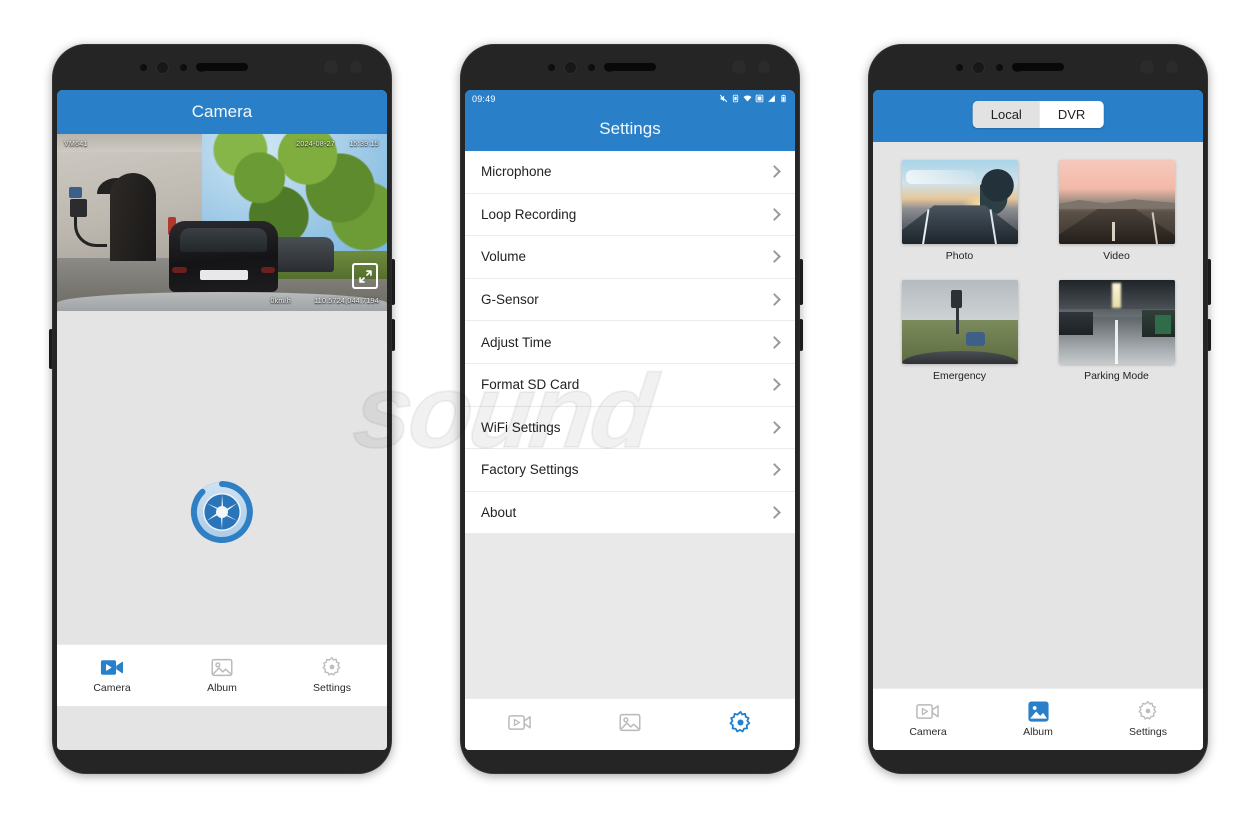 Image resolution: width=1260 pixels, height=840 pixels. Describe the element at coordinates (630, 470) in the screenshot. I see `settings-row-factory-settings: Factory Settings` at that location.